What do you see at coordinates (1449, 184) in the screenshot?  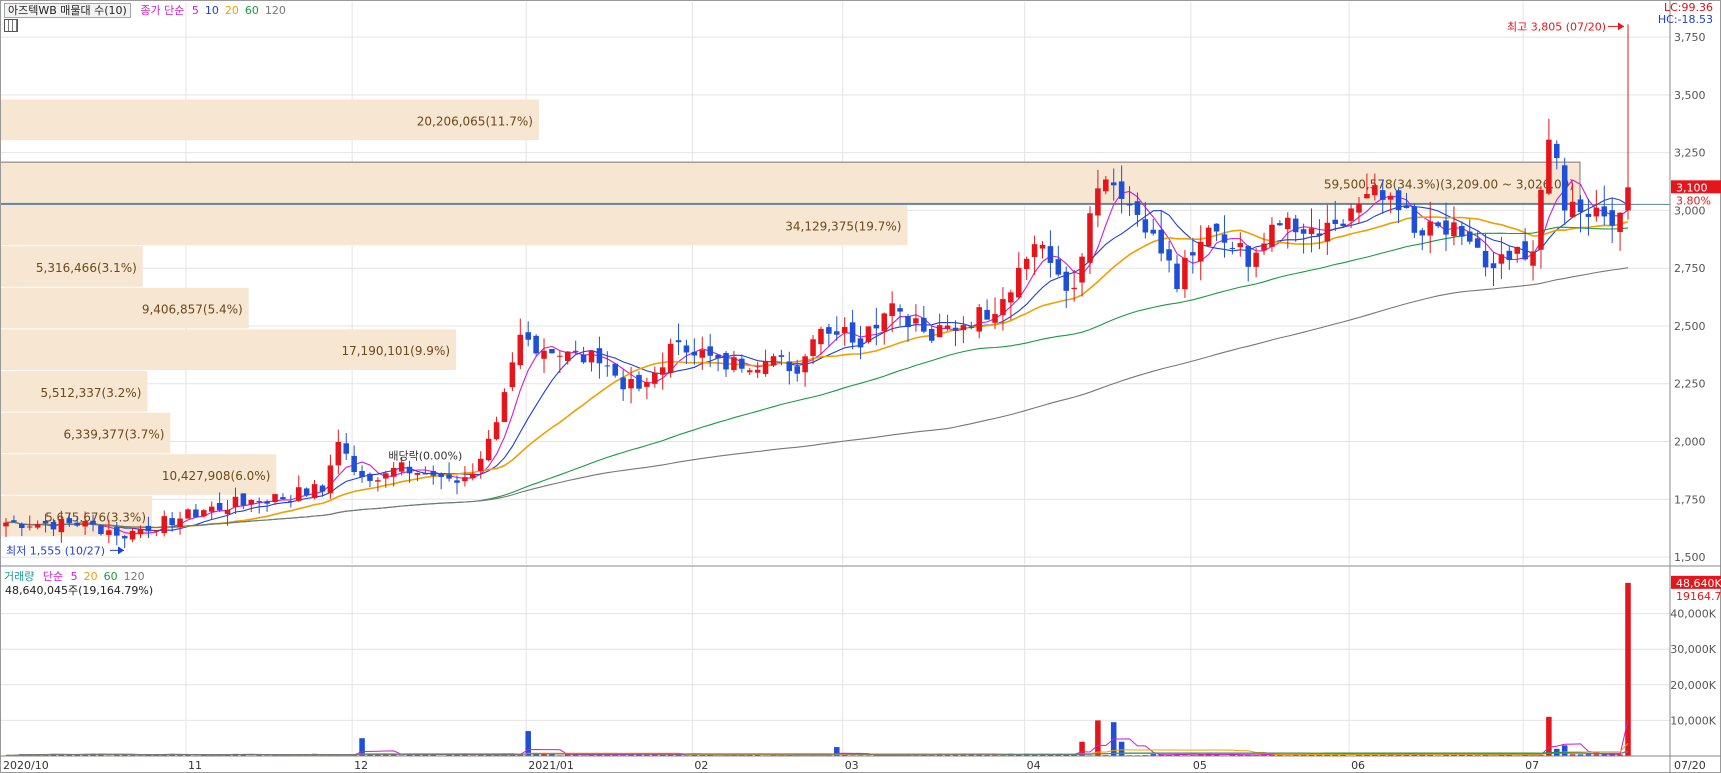 I see `price-band-label: 59,500,578(34.3%)(3,209.00 ~ 3,026.00)` at bounding box center [1449, 184].